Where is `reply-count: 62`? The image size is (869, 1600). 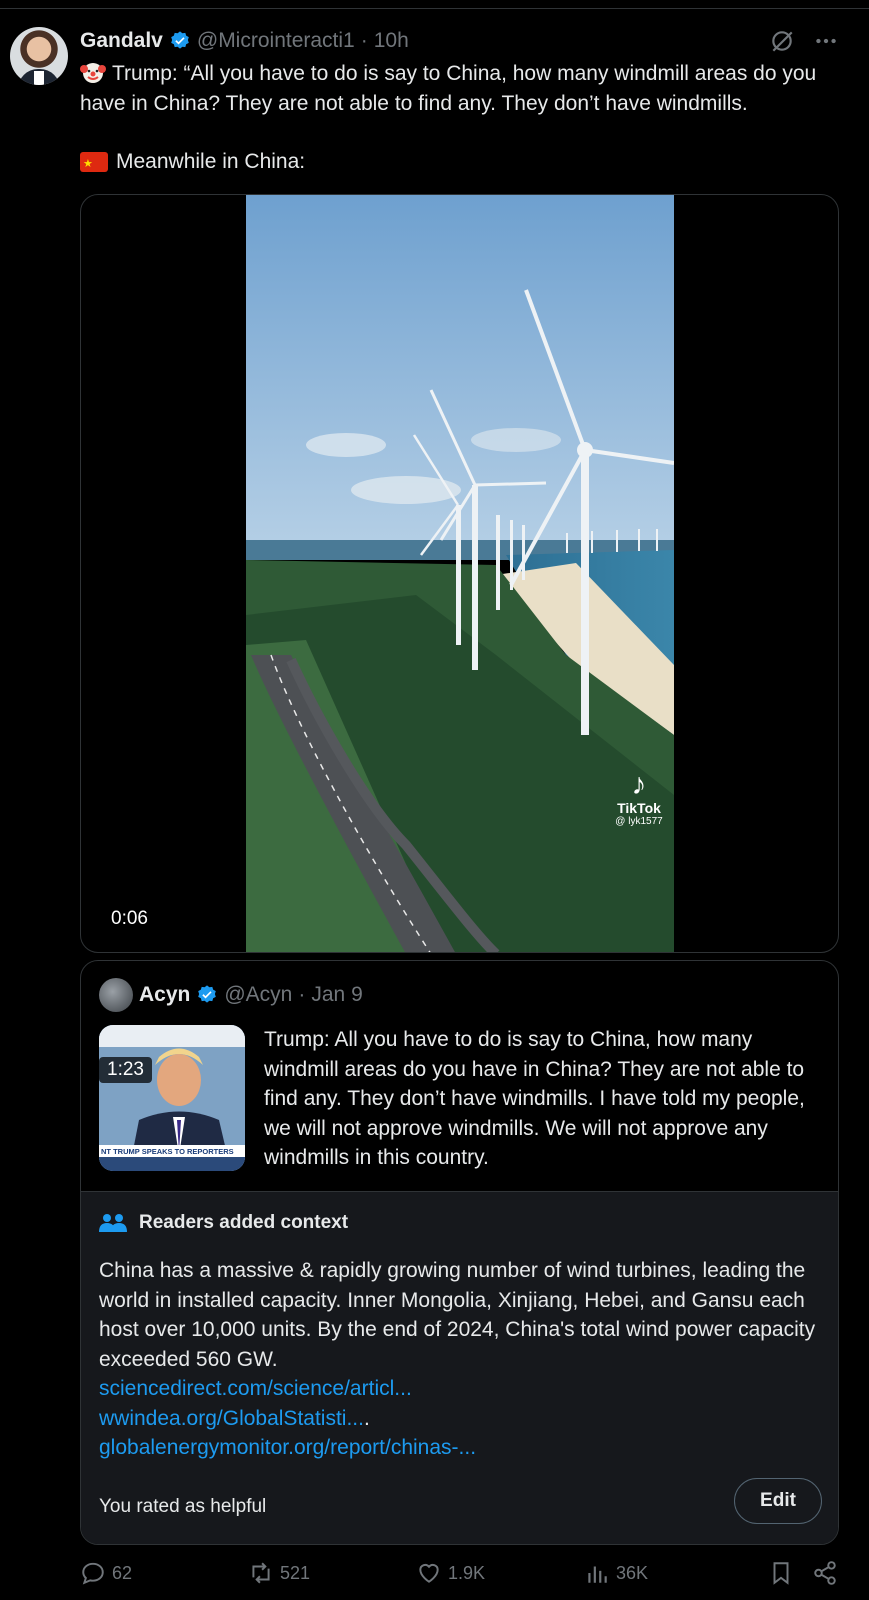
reply-count: 62 is located at coordinates (122, 1572).